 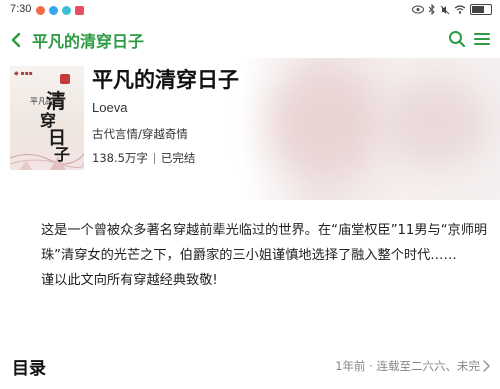 I want to click on bluetooth-icon, so click(x=431, y=9).